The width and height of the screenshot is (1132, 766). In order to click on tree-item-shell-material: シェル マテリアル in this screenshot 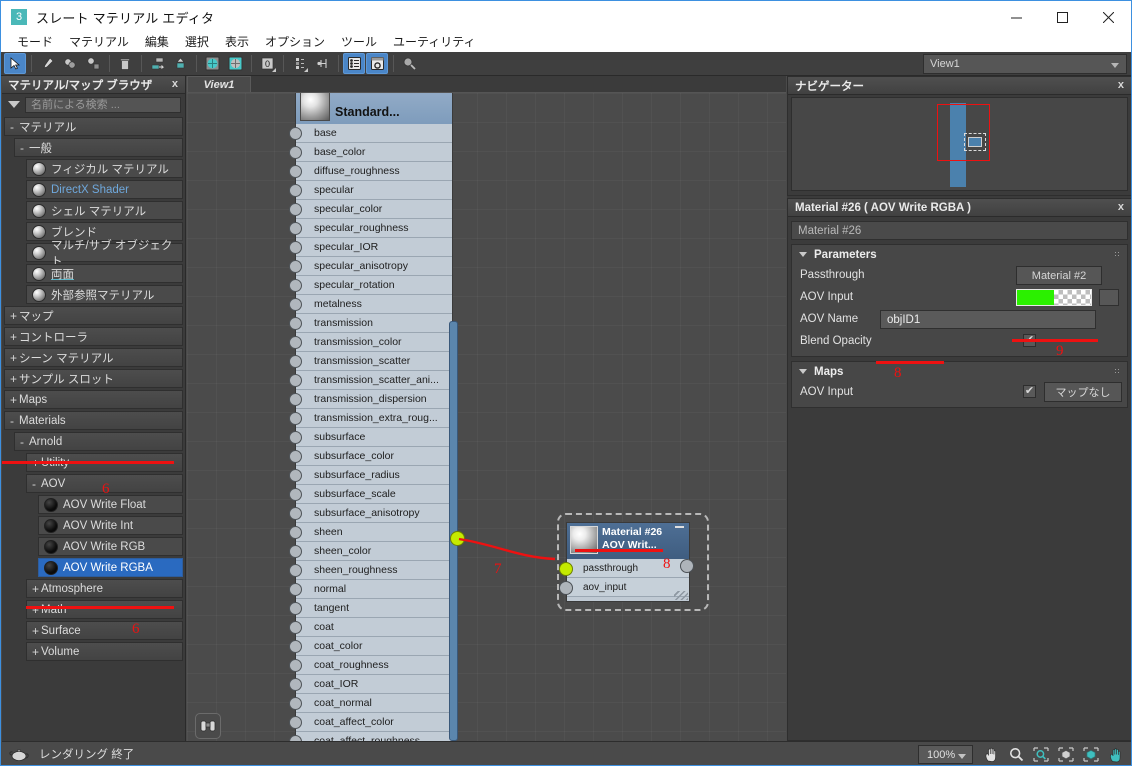, I will do `click(104, 210)`.